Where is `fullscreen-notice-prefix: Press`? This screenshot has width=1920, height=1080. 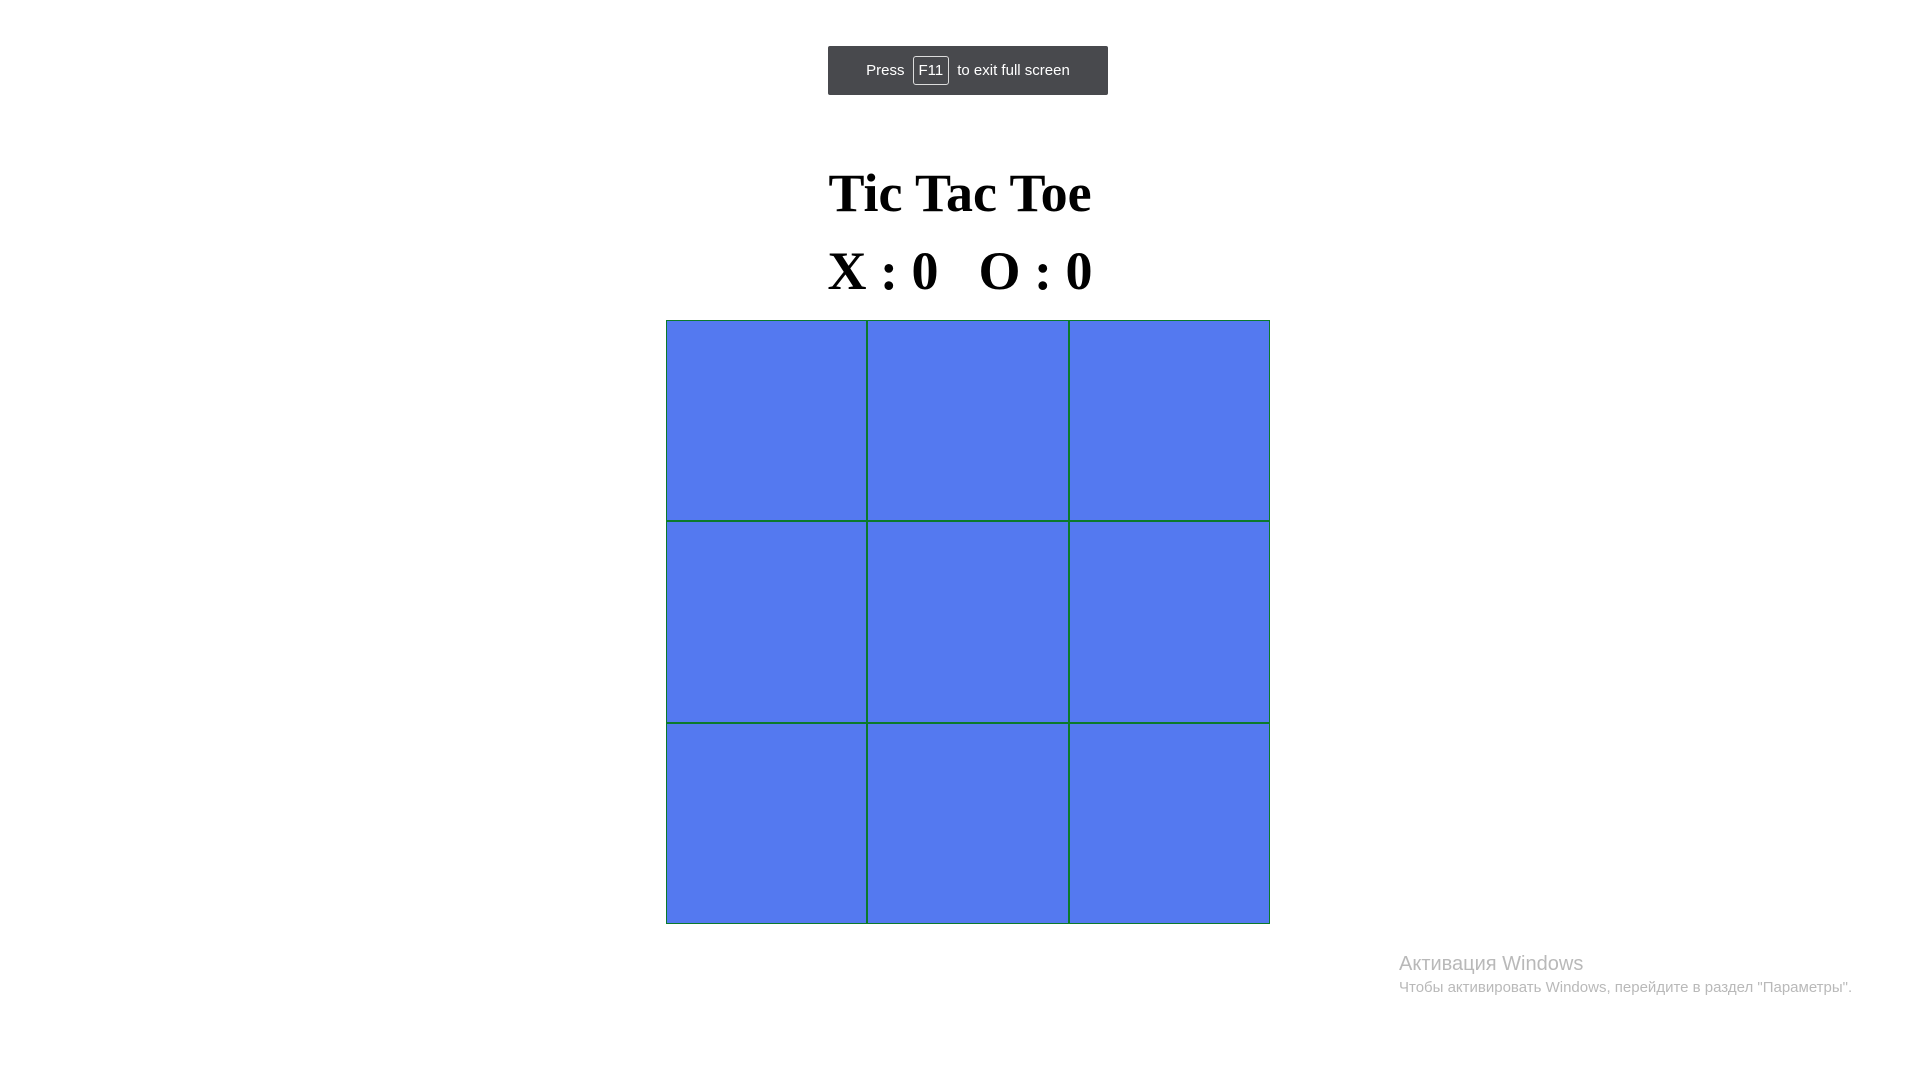 fullscreen-notice-prefix: Press is located at coordinates (885, 70).